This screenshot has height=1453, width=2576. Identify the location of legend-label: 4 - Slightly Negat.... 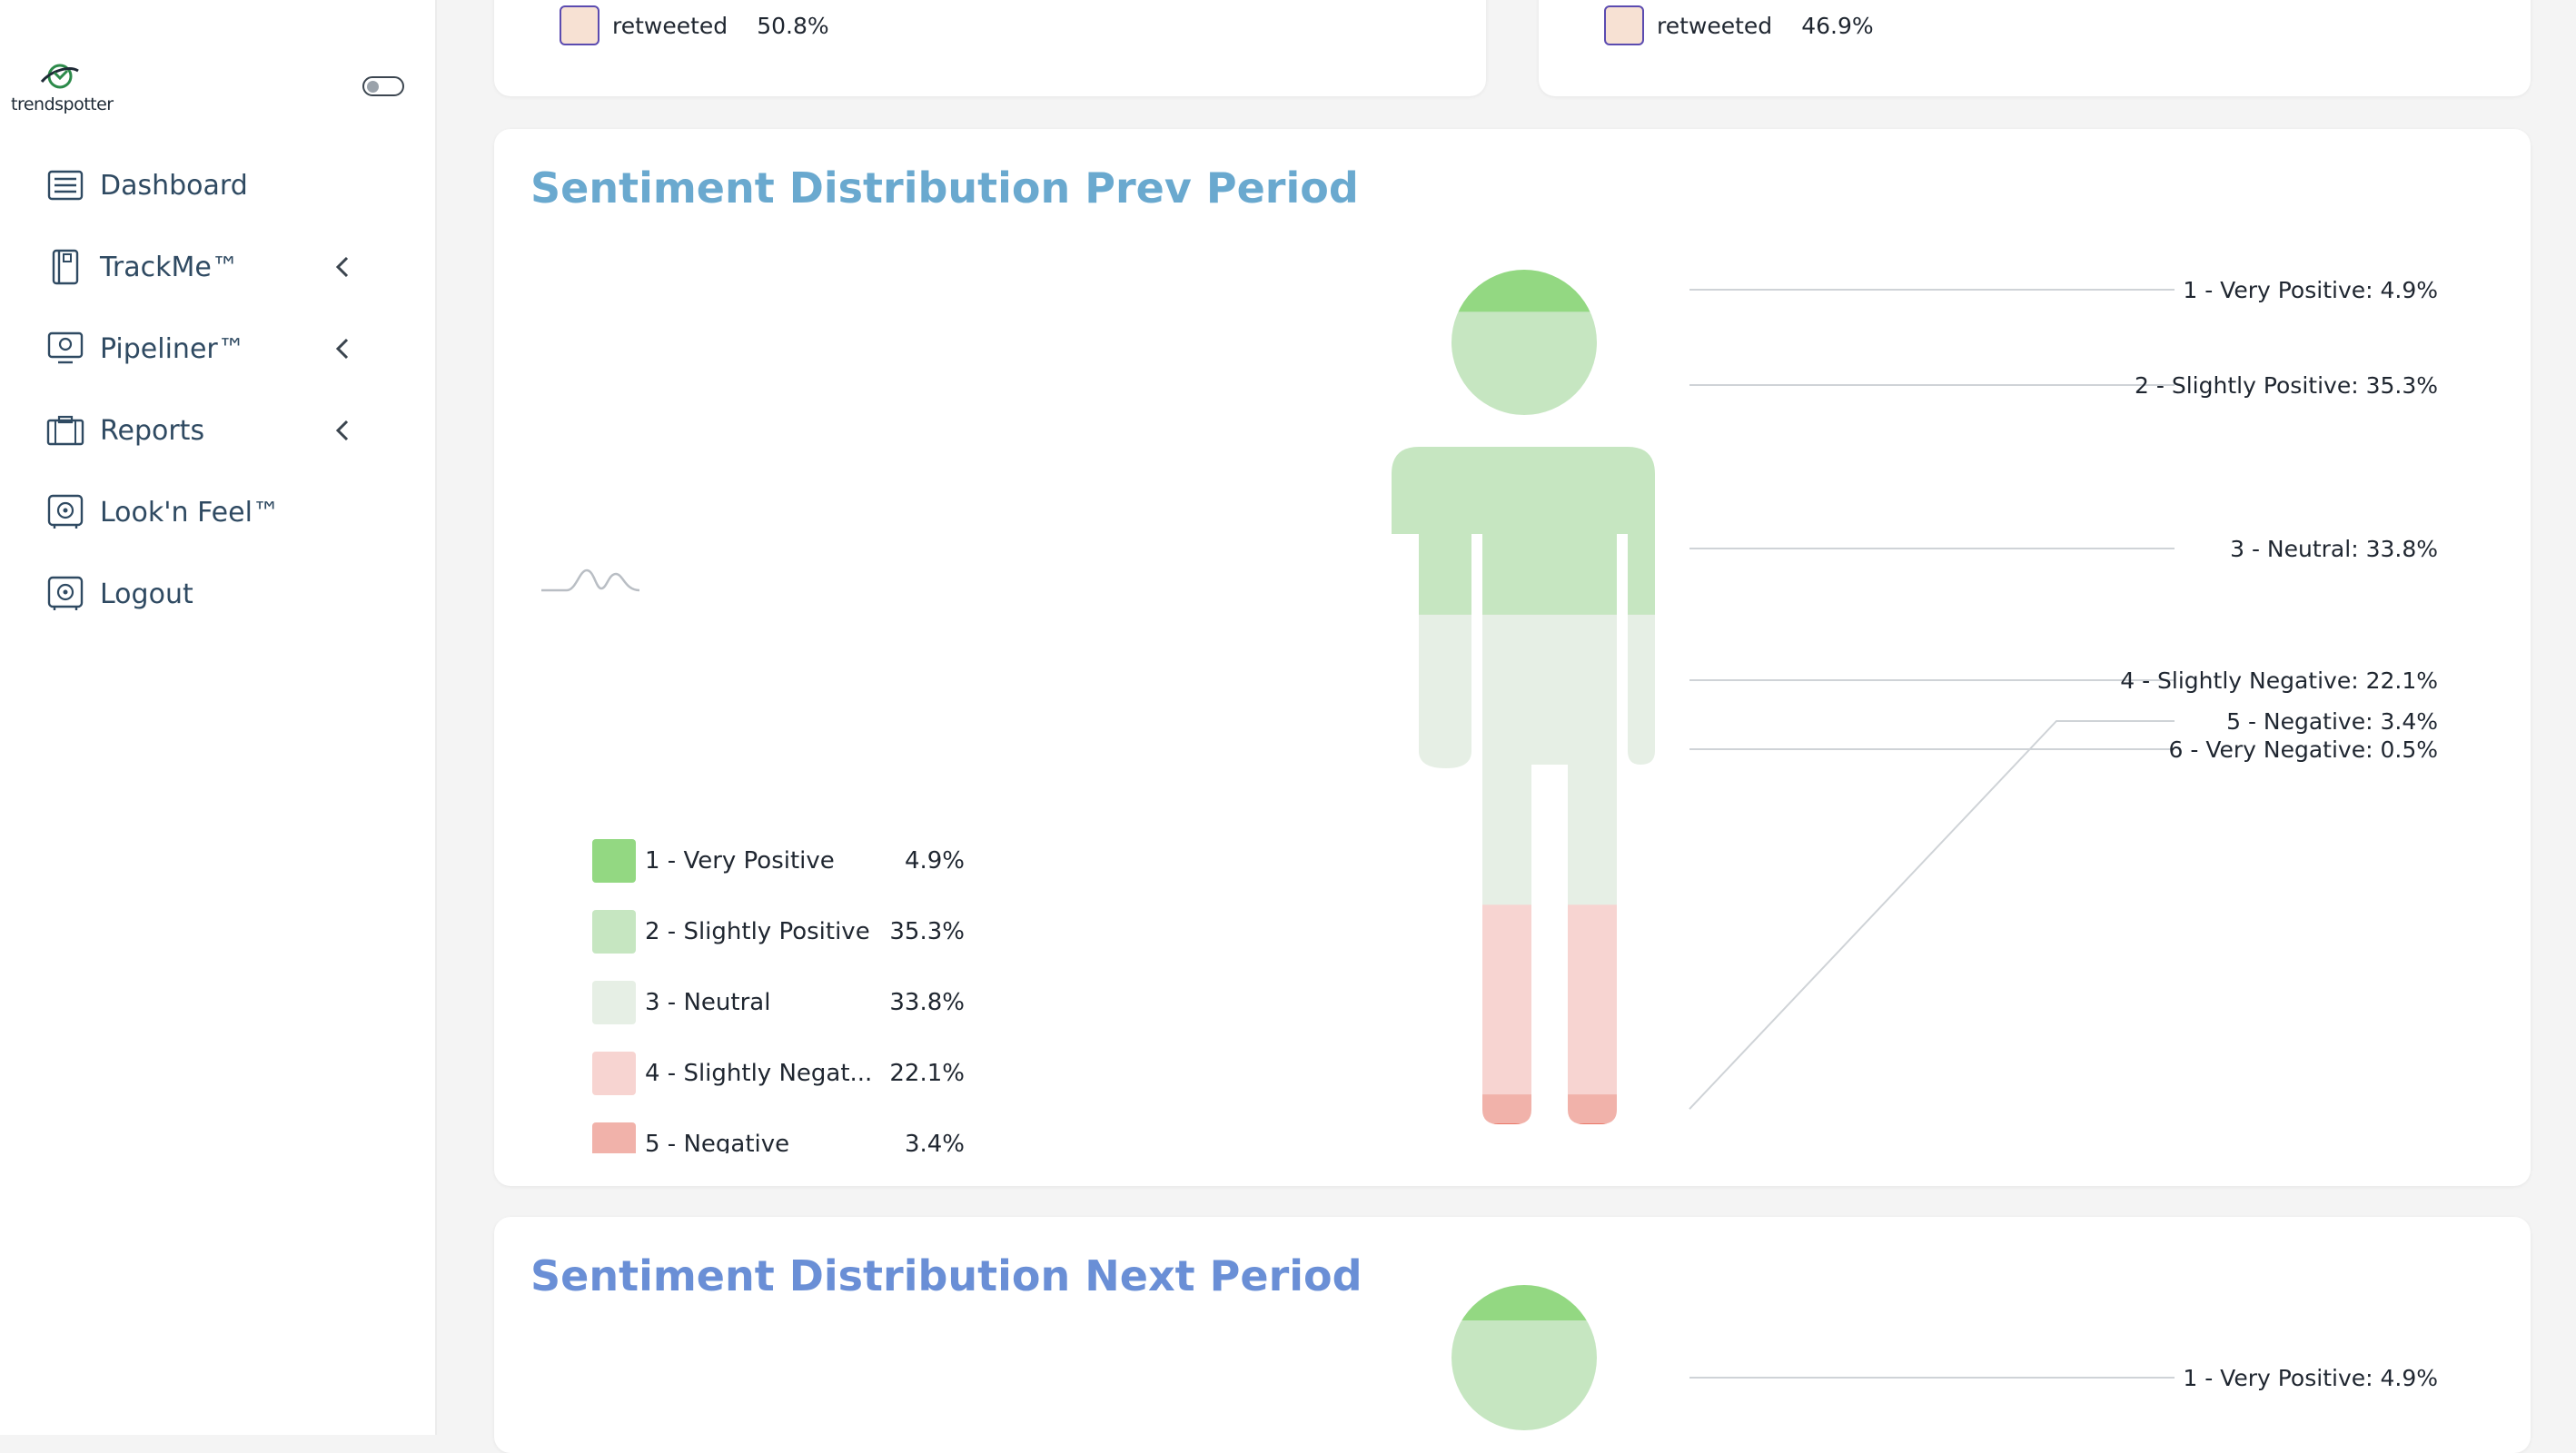
(757, 1073).